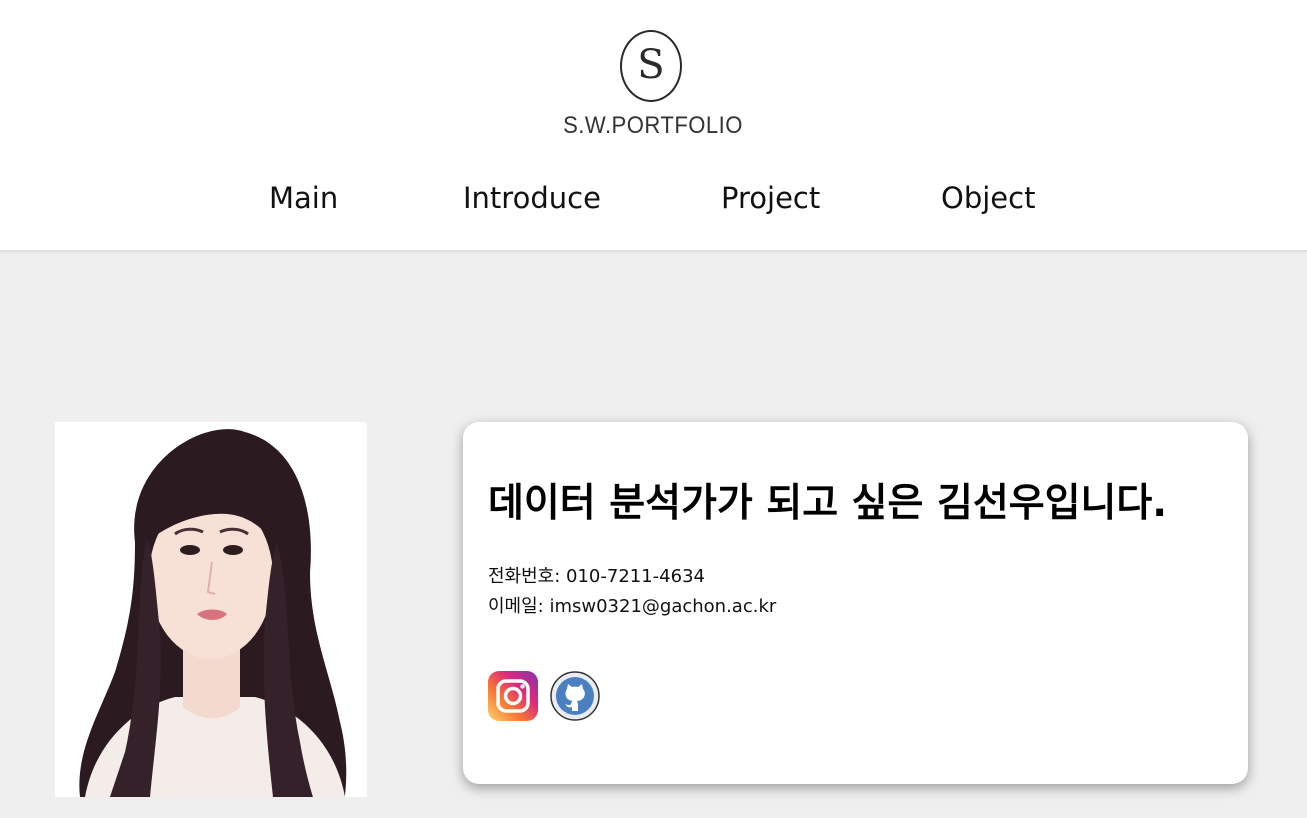 The height and width of the screenshot is (818, 1307). Describe the element at coordinates (211, 609) in the screenshot. I see `profile-photo` at that location.